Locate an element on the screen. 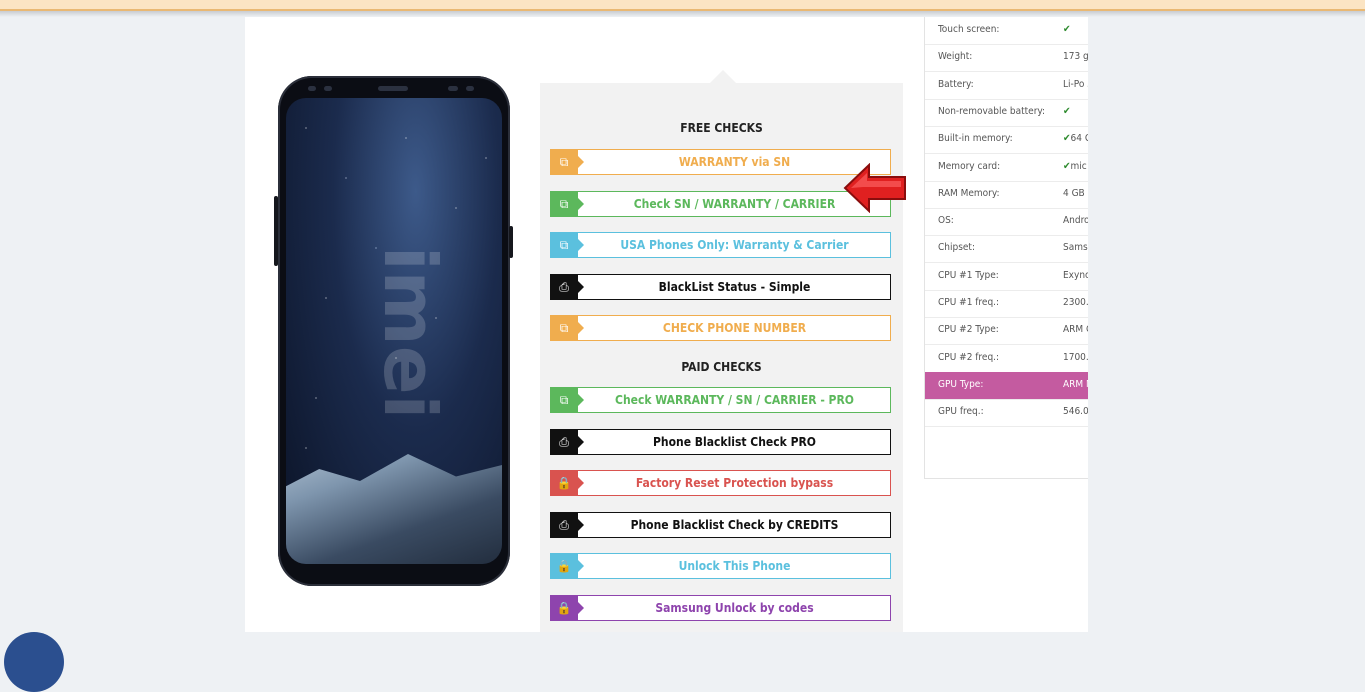  spec-key: Touch screen: is located at coordinates (969, 29).